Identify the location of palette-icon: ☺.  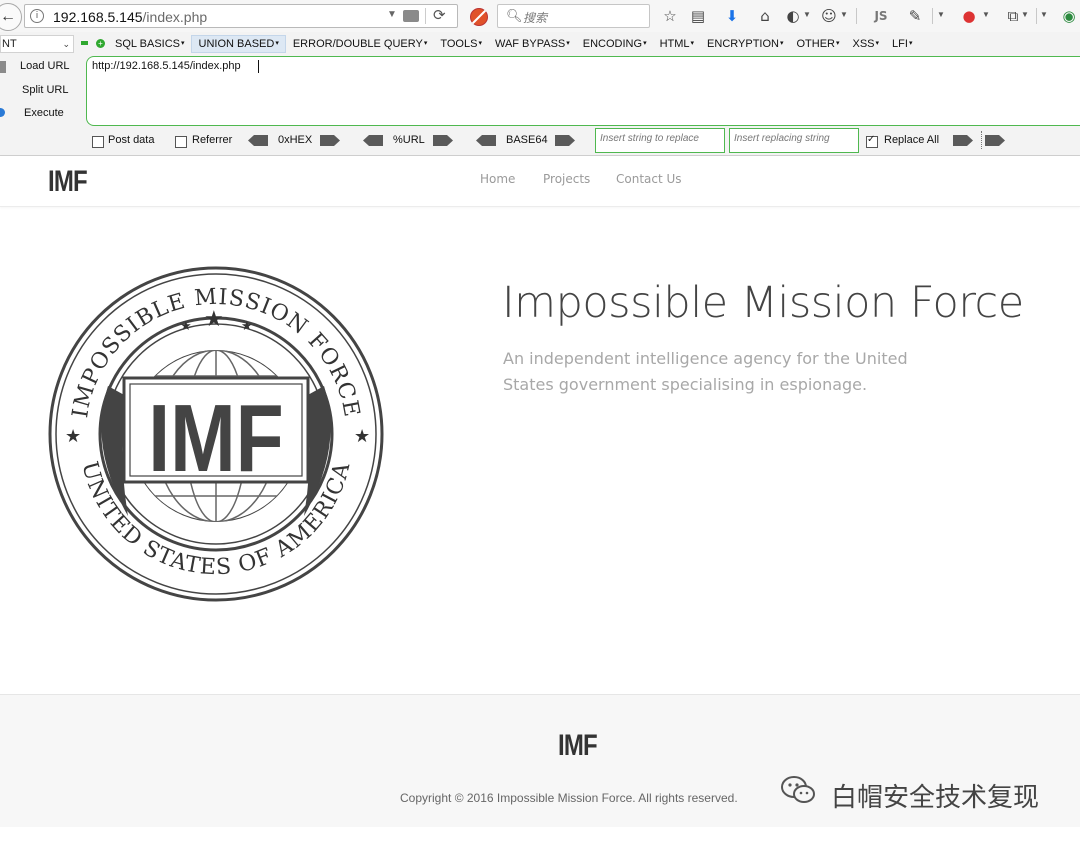
(829, 16).